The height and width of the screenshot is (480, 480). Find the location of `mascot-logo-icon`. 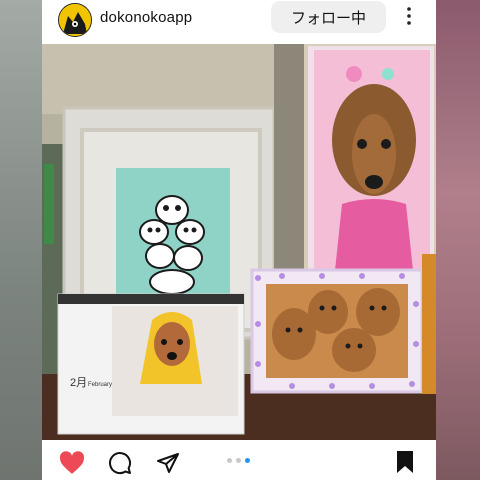

mascot-logo-icon is located at coordinates (75, 20).